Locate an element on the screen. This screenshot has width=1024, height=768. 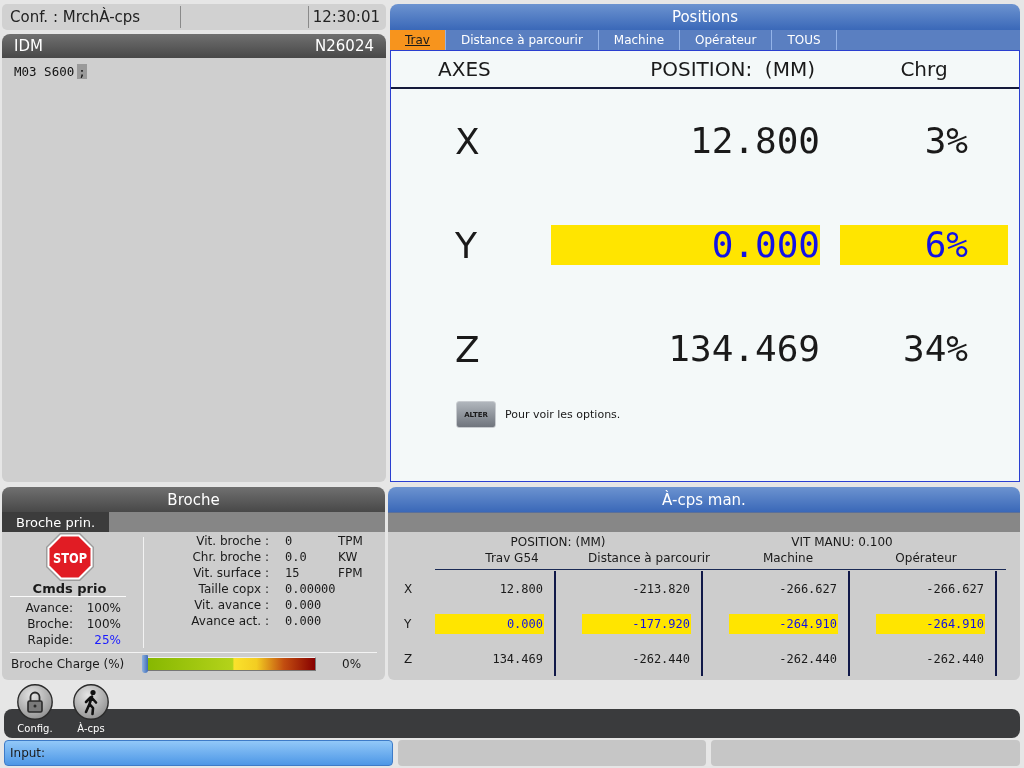
mode-label: Conf. : MrchÀ-cps is located at coordinates (91, 17).